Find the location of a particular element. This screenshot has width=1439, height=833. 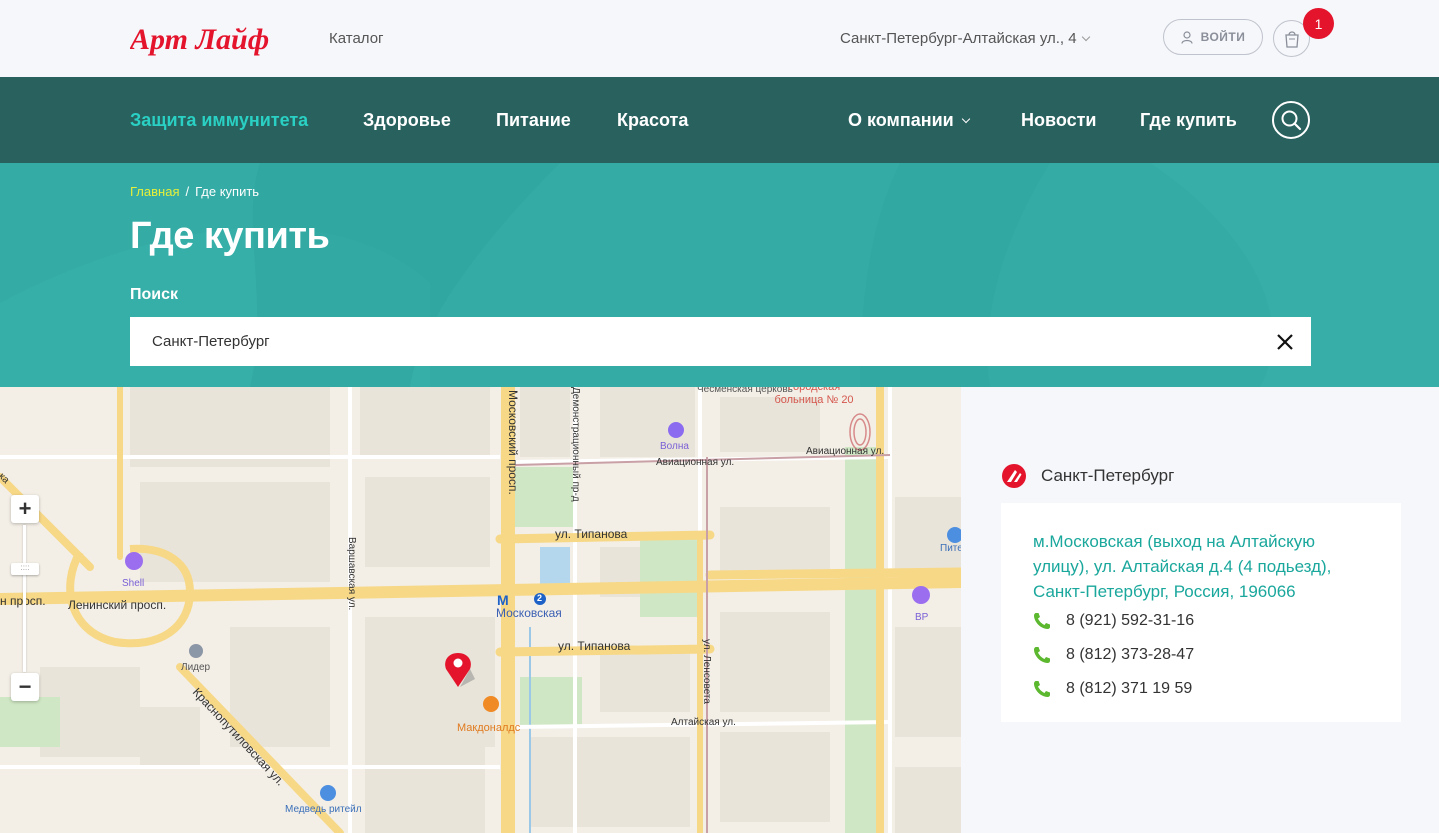

city-selector-label: Санкт-Петербург-Алтайская ул., 4 is located at coordinates (958, 38).